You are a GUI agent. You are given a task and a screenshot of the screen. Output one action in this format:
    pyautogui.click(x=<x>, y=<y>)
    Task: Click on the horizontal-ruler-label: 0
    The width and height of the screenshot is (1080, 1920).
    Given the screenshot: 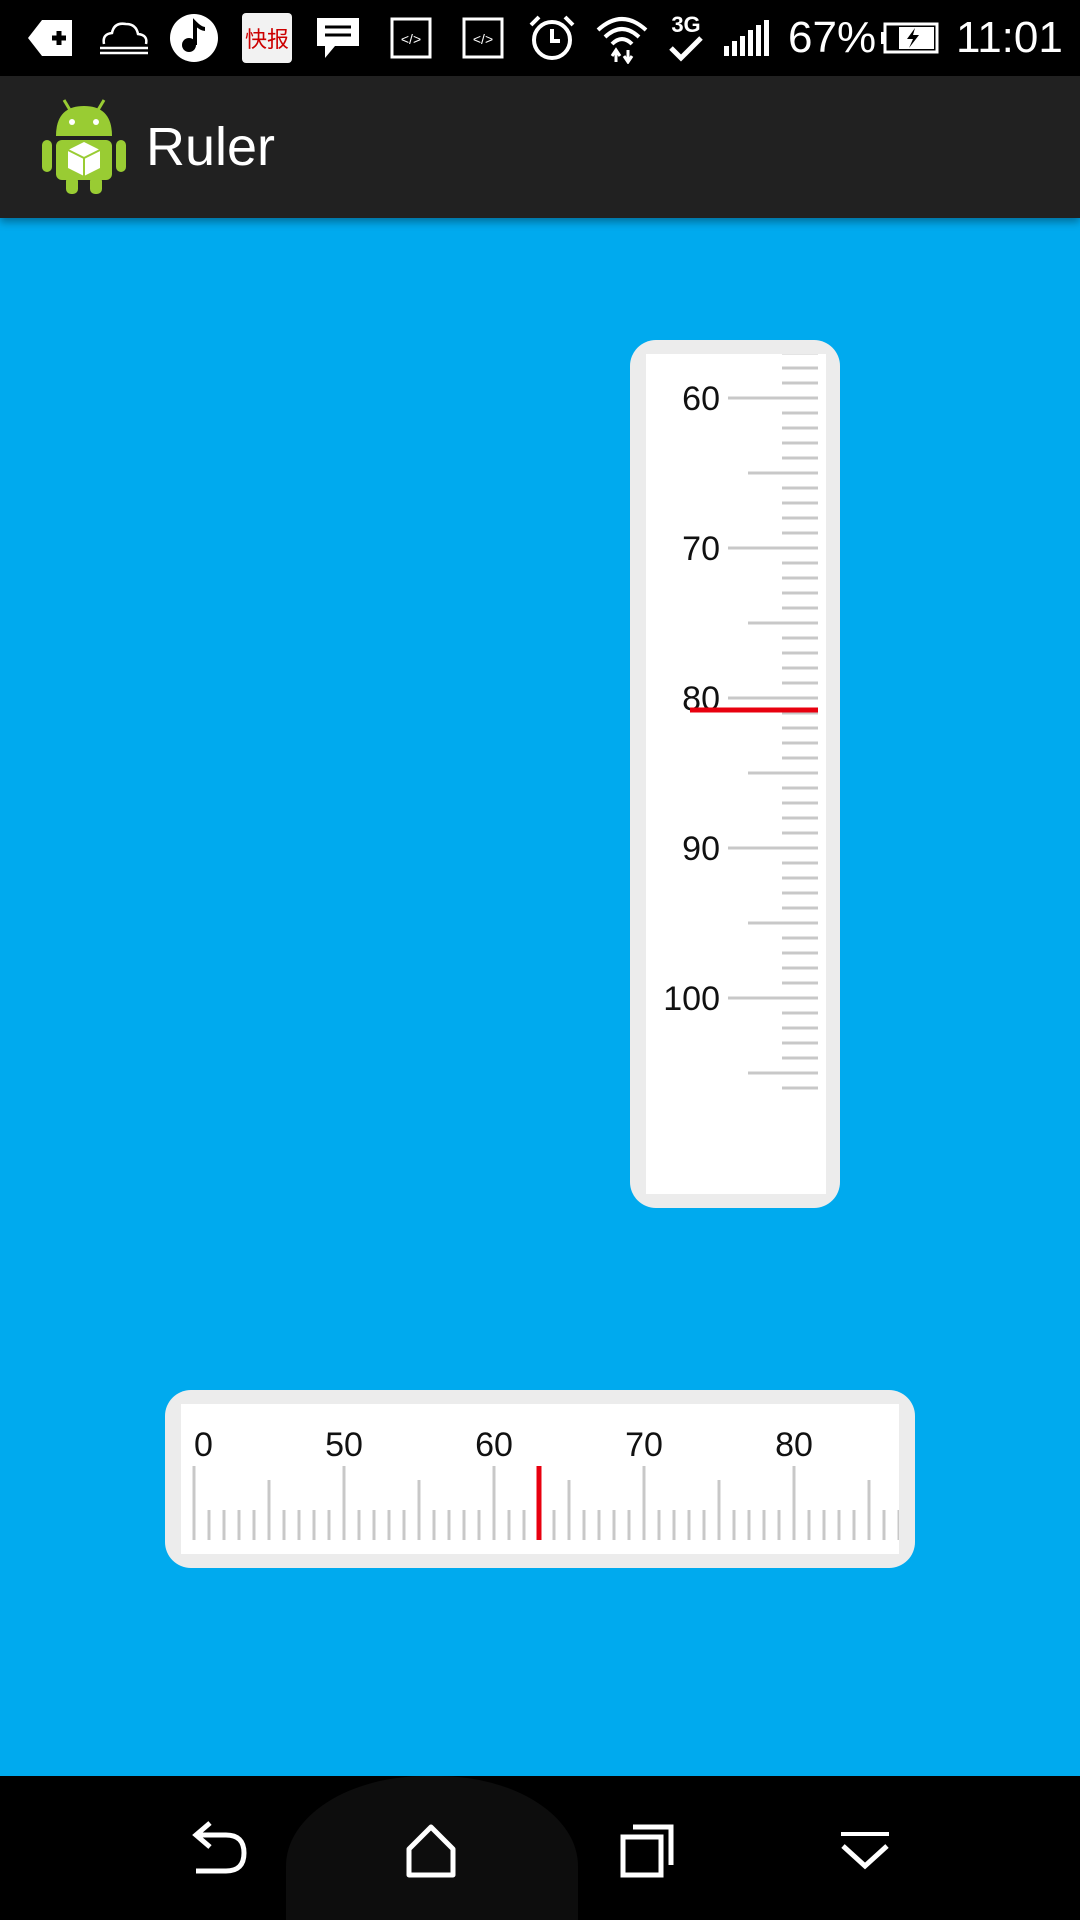 What is the action you would take?
    pyautogui.click(x=203, y=1445)
    